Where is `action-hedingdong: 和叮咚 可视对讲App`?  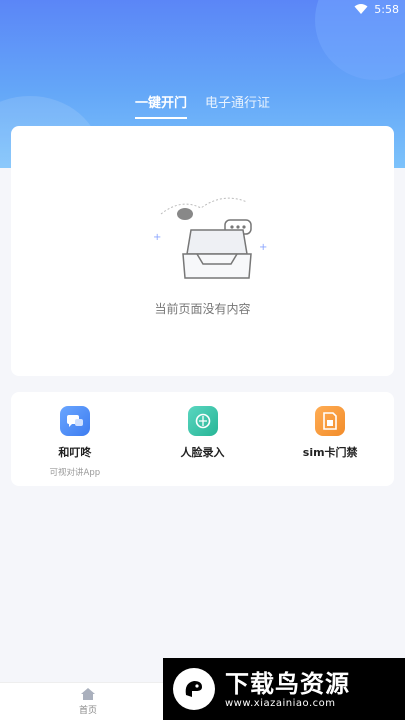
action-hedingdong: 和叮咚 可视对讲App is located at coordinates (75, 439).